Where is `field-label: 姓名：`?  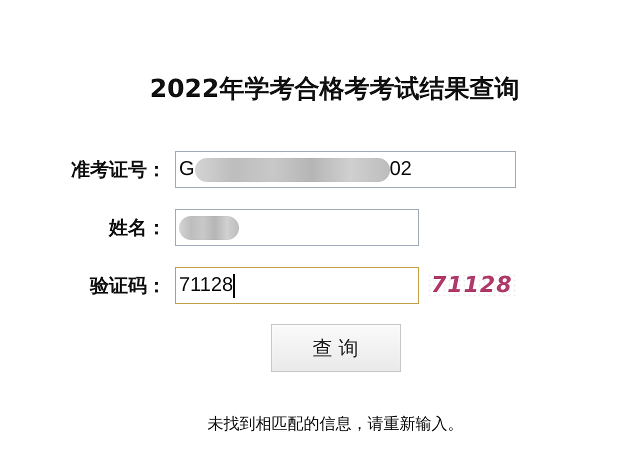 field-label: 姓名： is located at coordinates (137, 228).